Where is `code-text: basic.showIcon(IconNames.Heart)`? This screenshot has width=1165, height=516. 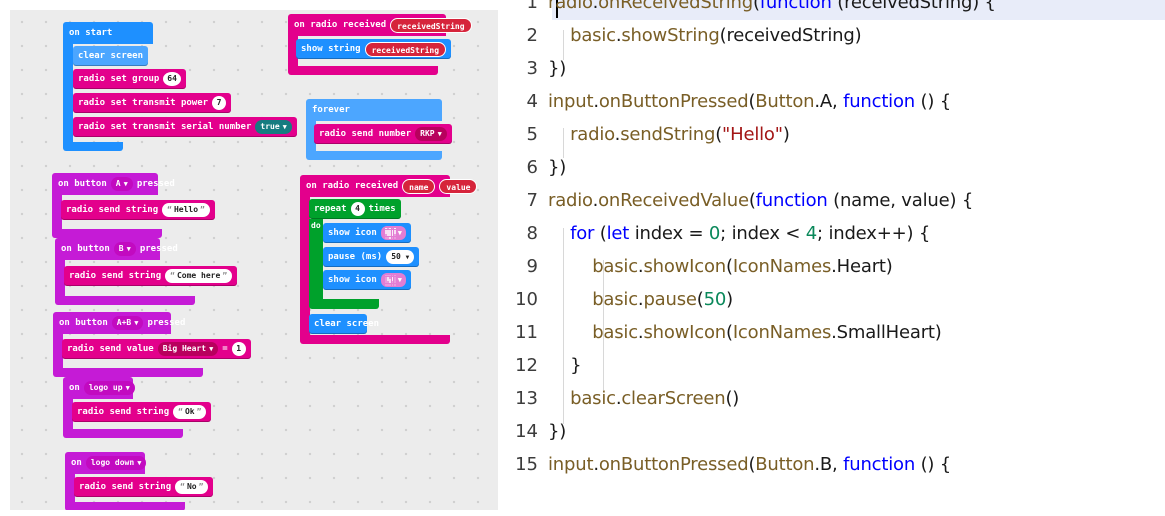 code-text: basic.showIcon(IconNames.Heart) is located at coordinates (720, 267).